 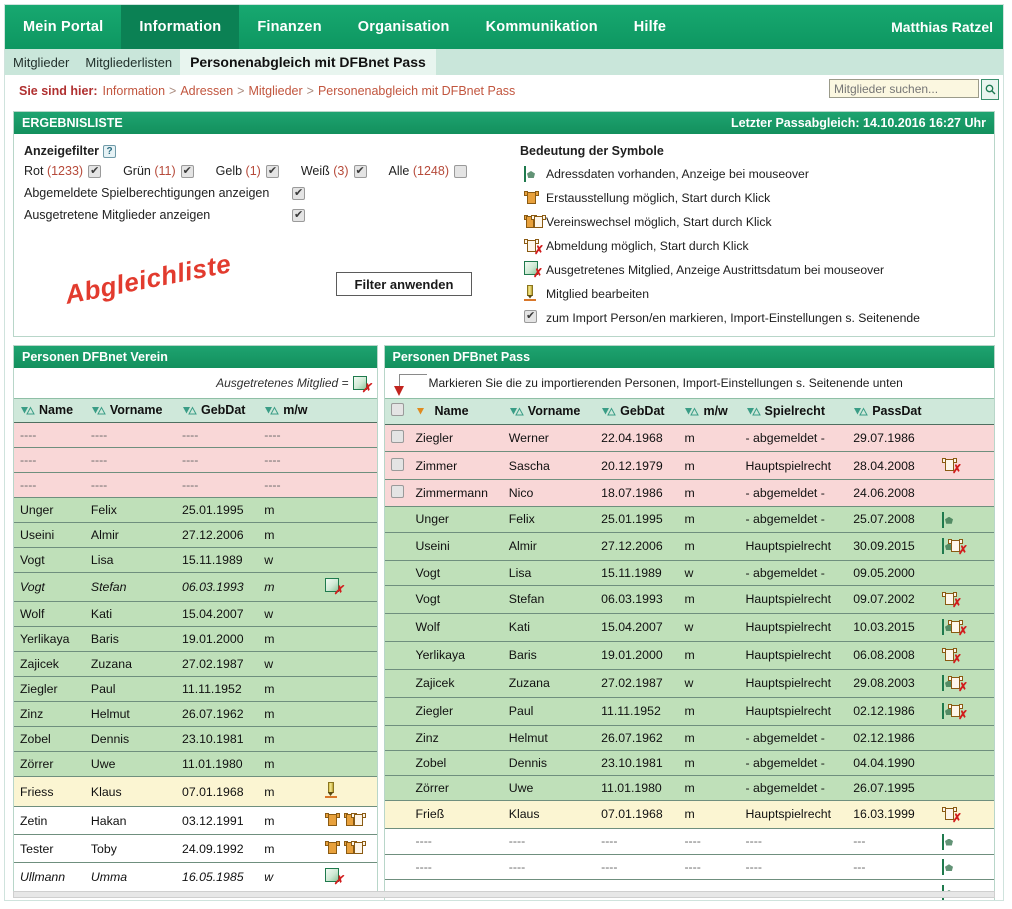 I want to click on table-row: Vogt Stefan 06.03.1993 m ✗, so click(x=195, y=587).